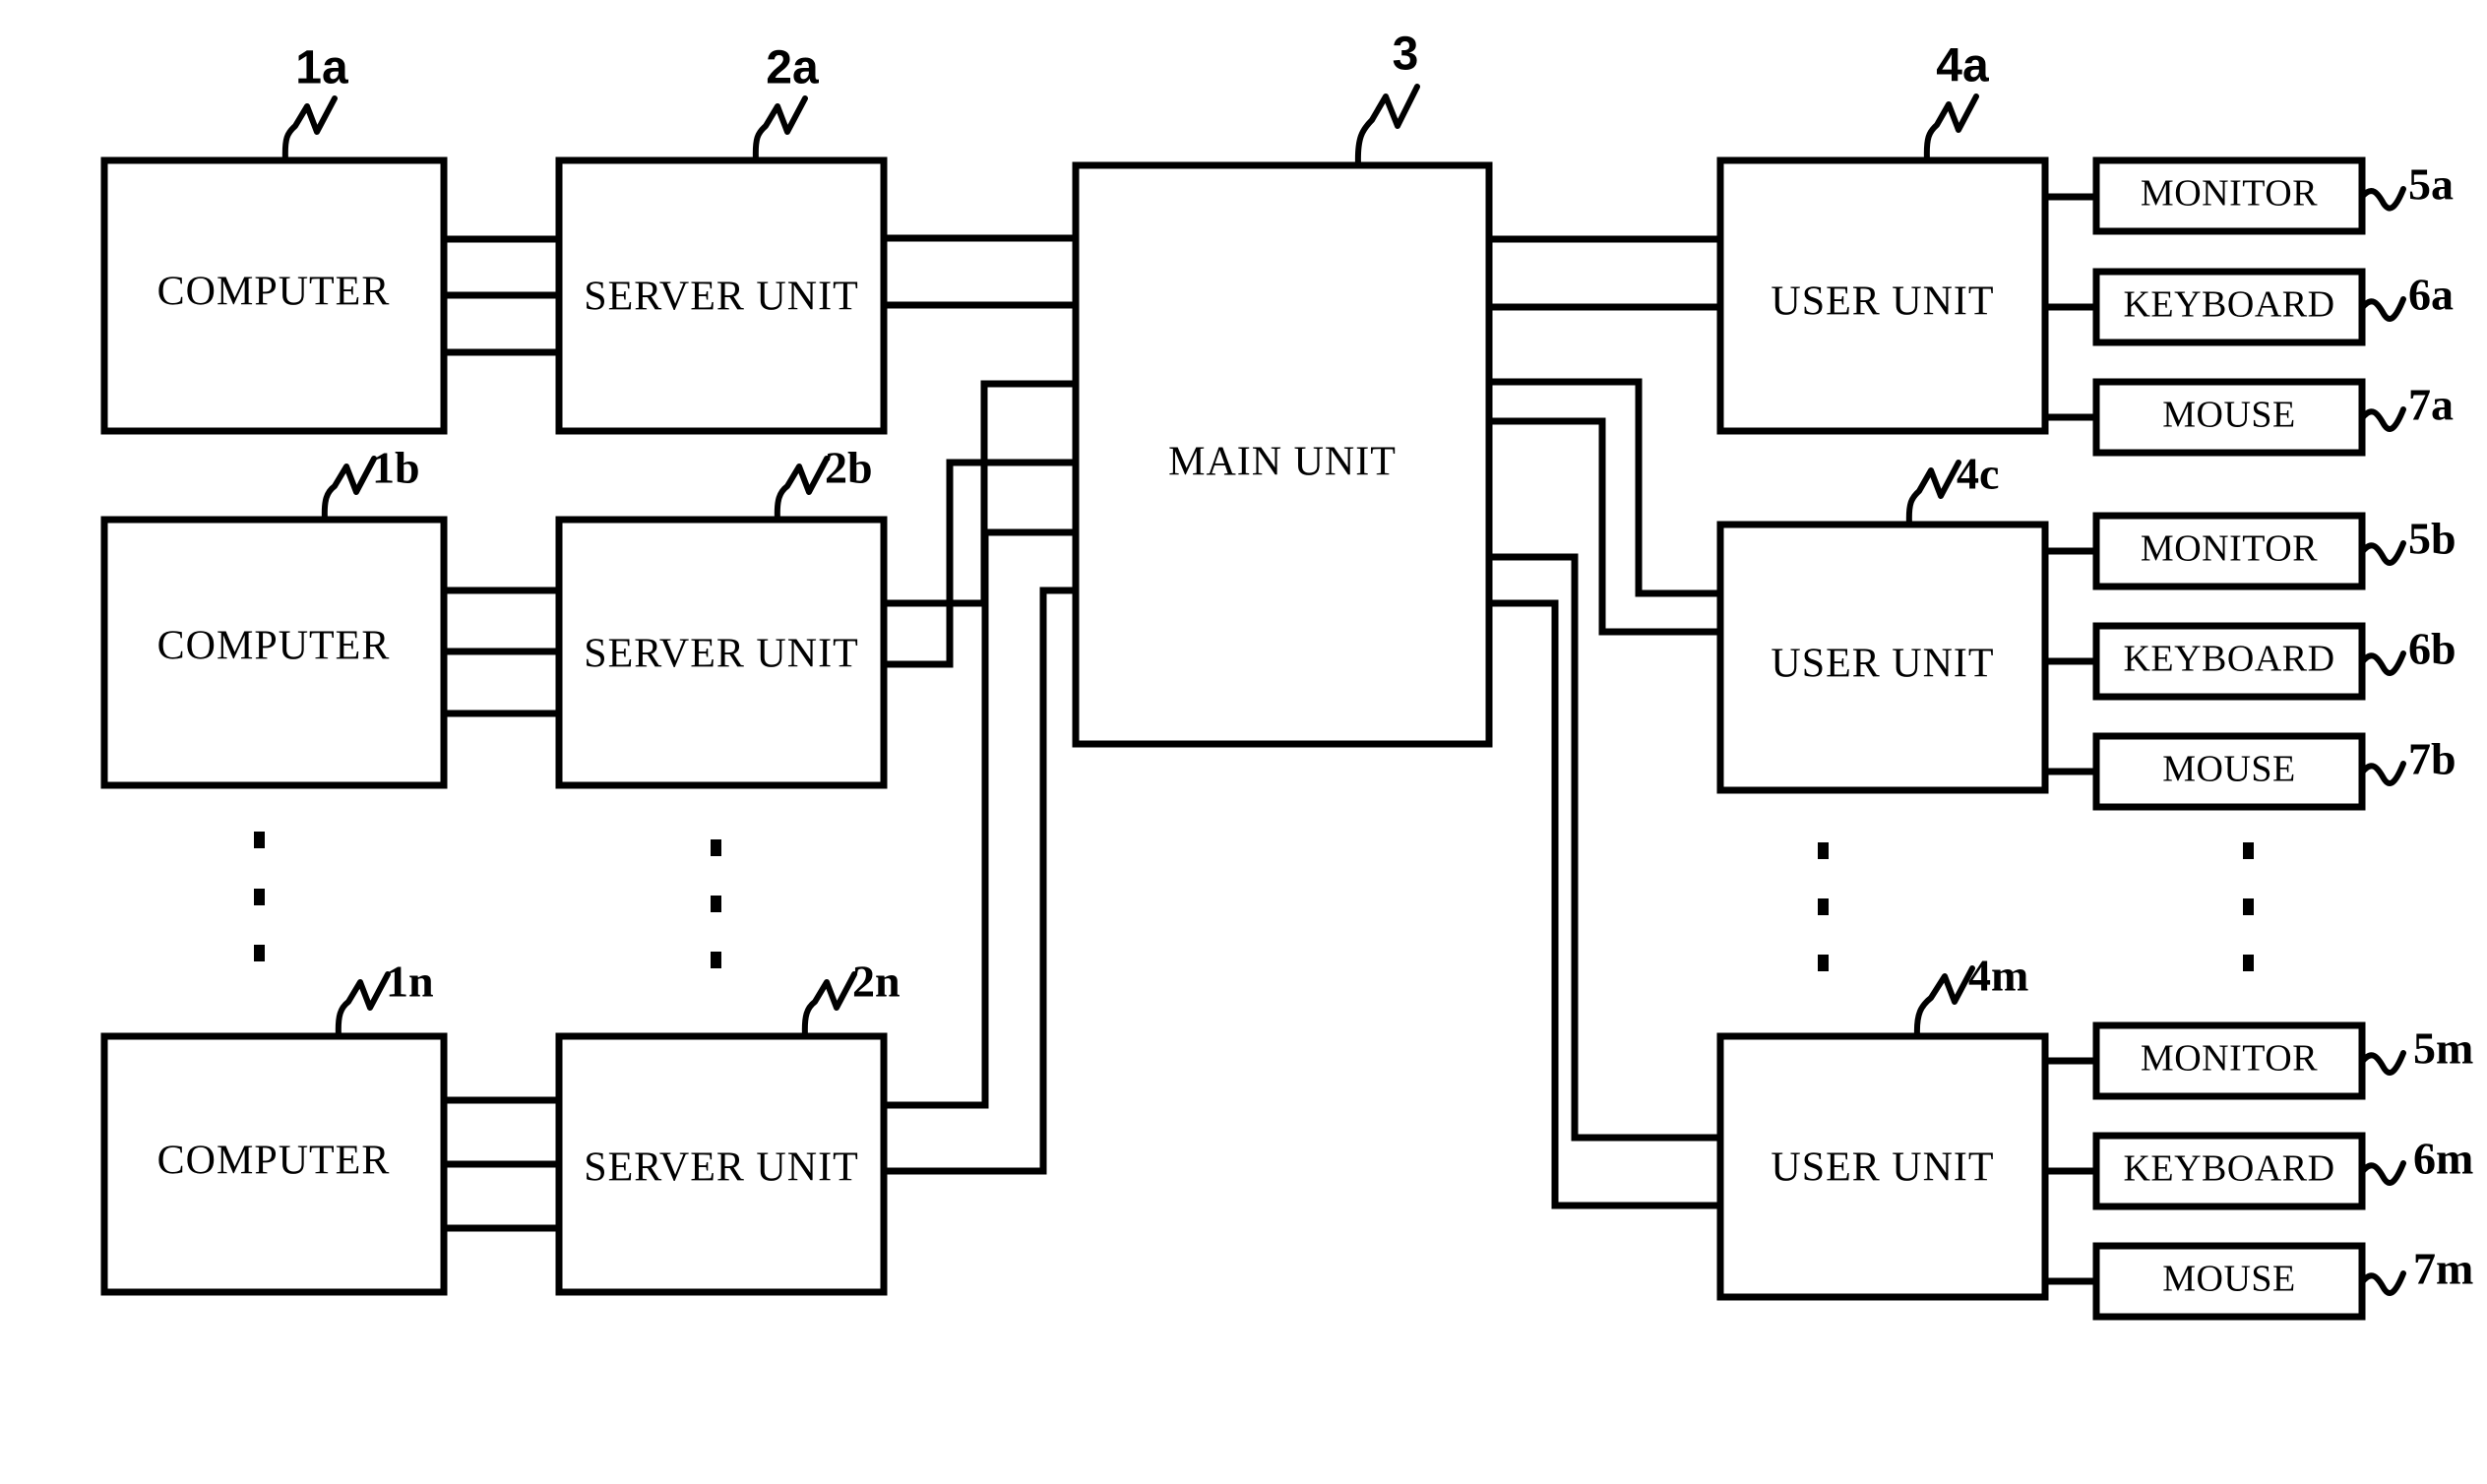 The image size is (2487, 1484). What do you see at coordinates (2229, 549) in the screenshot?
I see `monitor-label-5b: MONITOR` at bounding box center [2229, 549].